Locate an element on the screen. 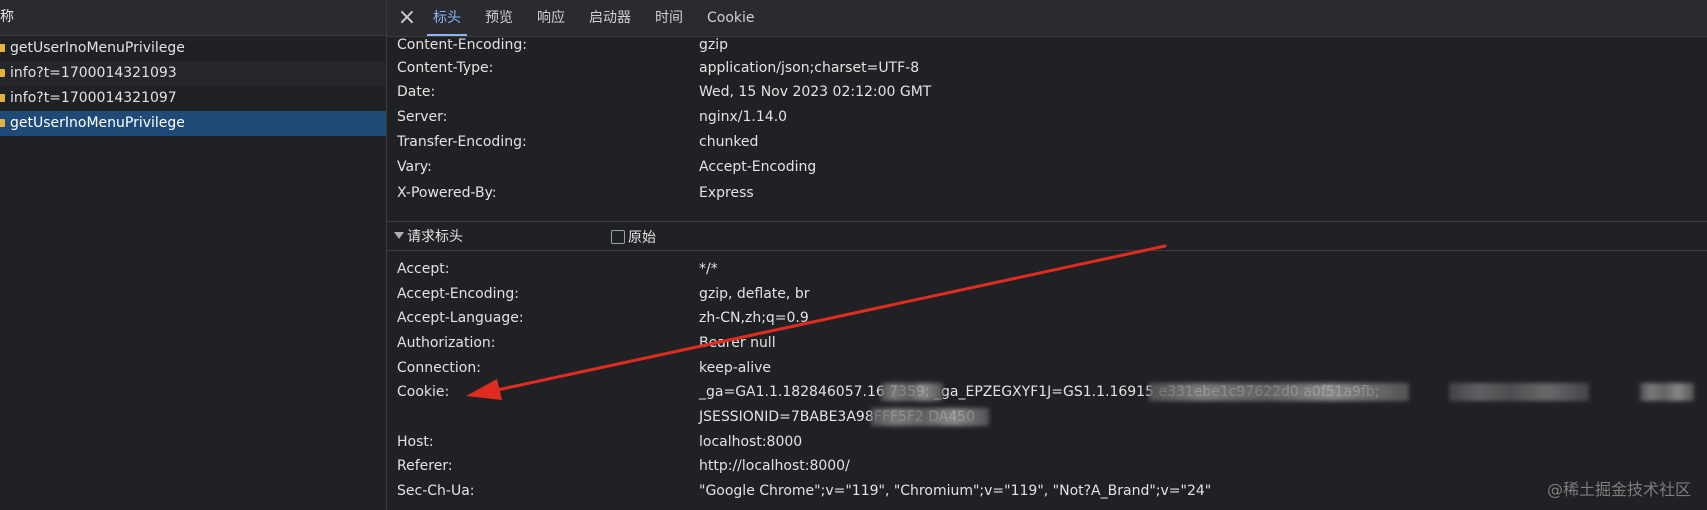 The height and width of the screenshot is (510, 1707). header-name: Vary: is located at coordinates (414, 167).